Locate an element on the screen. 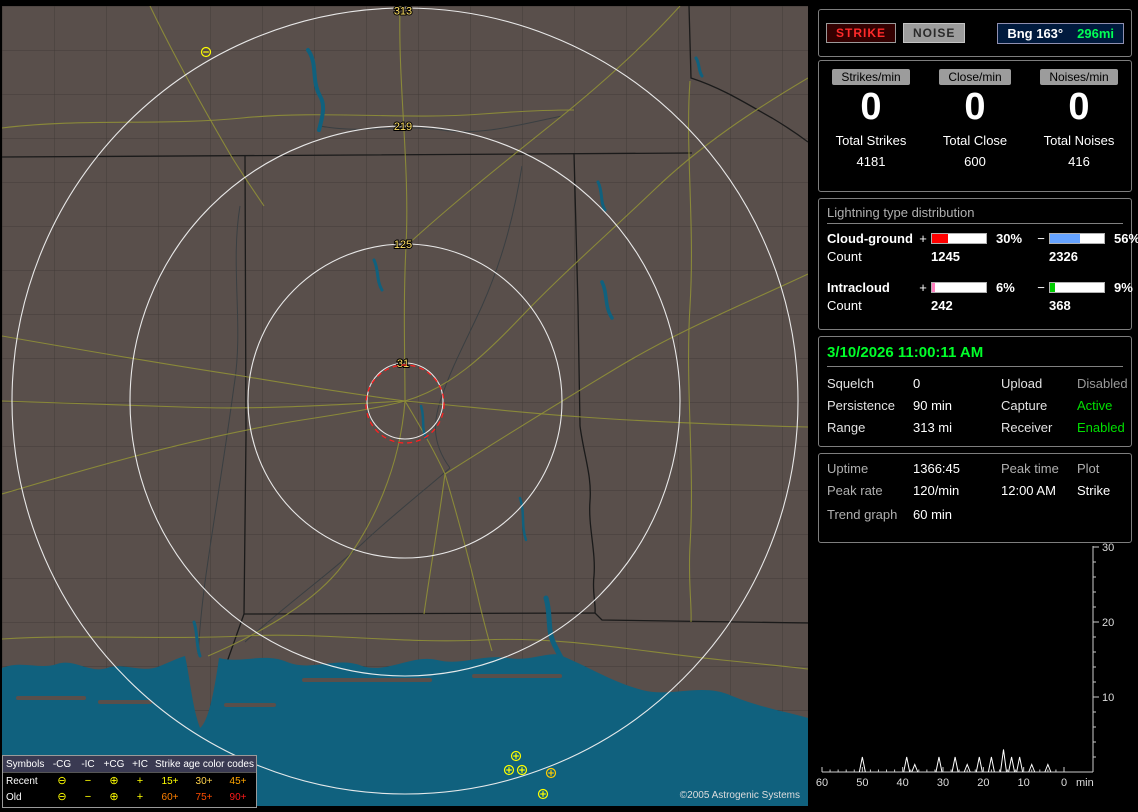  svg-text: 0 is located at coordinates (1064, 783).